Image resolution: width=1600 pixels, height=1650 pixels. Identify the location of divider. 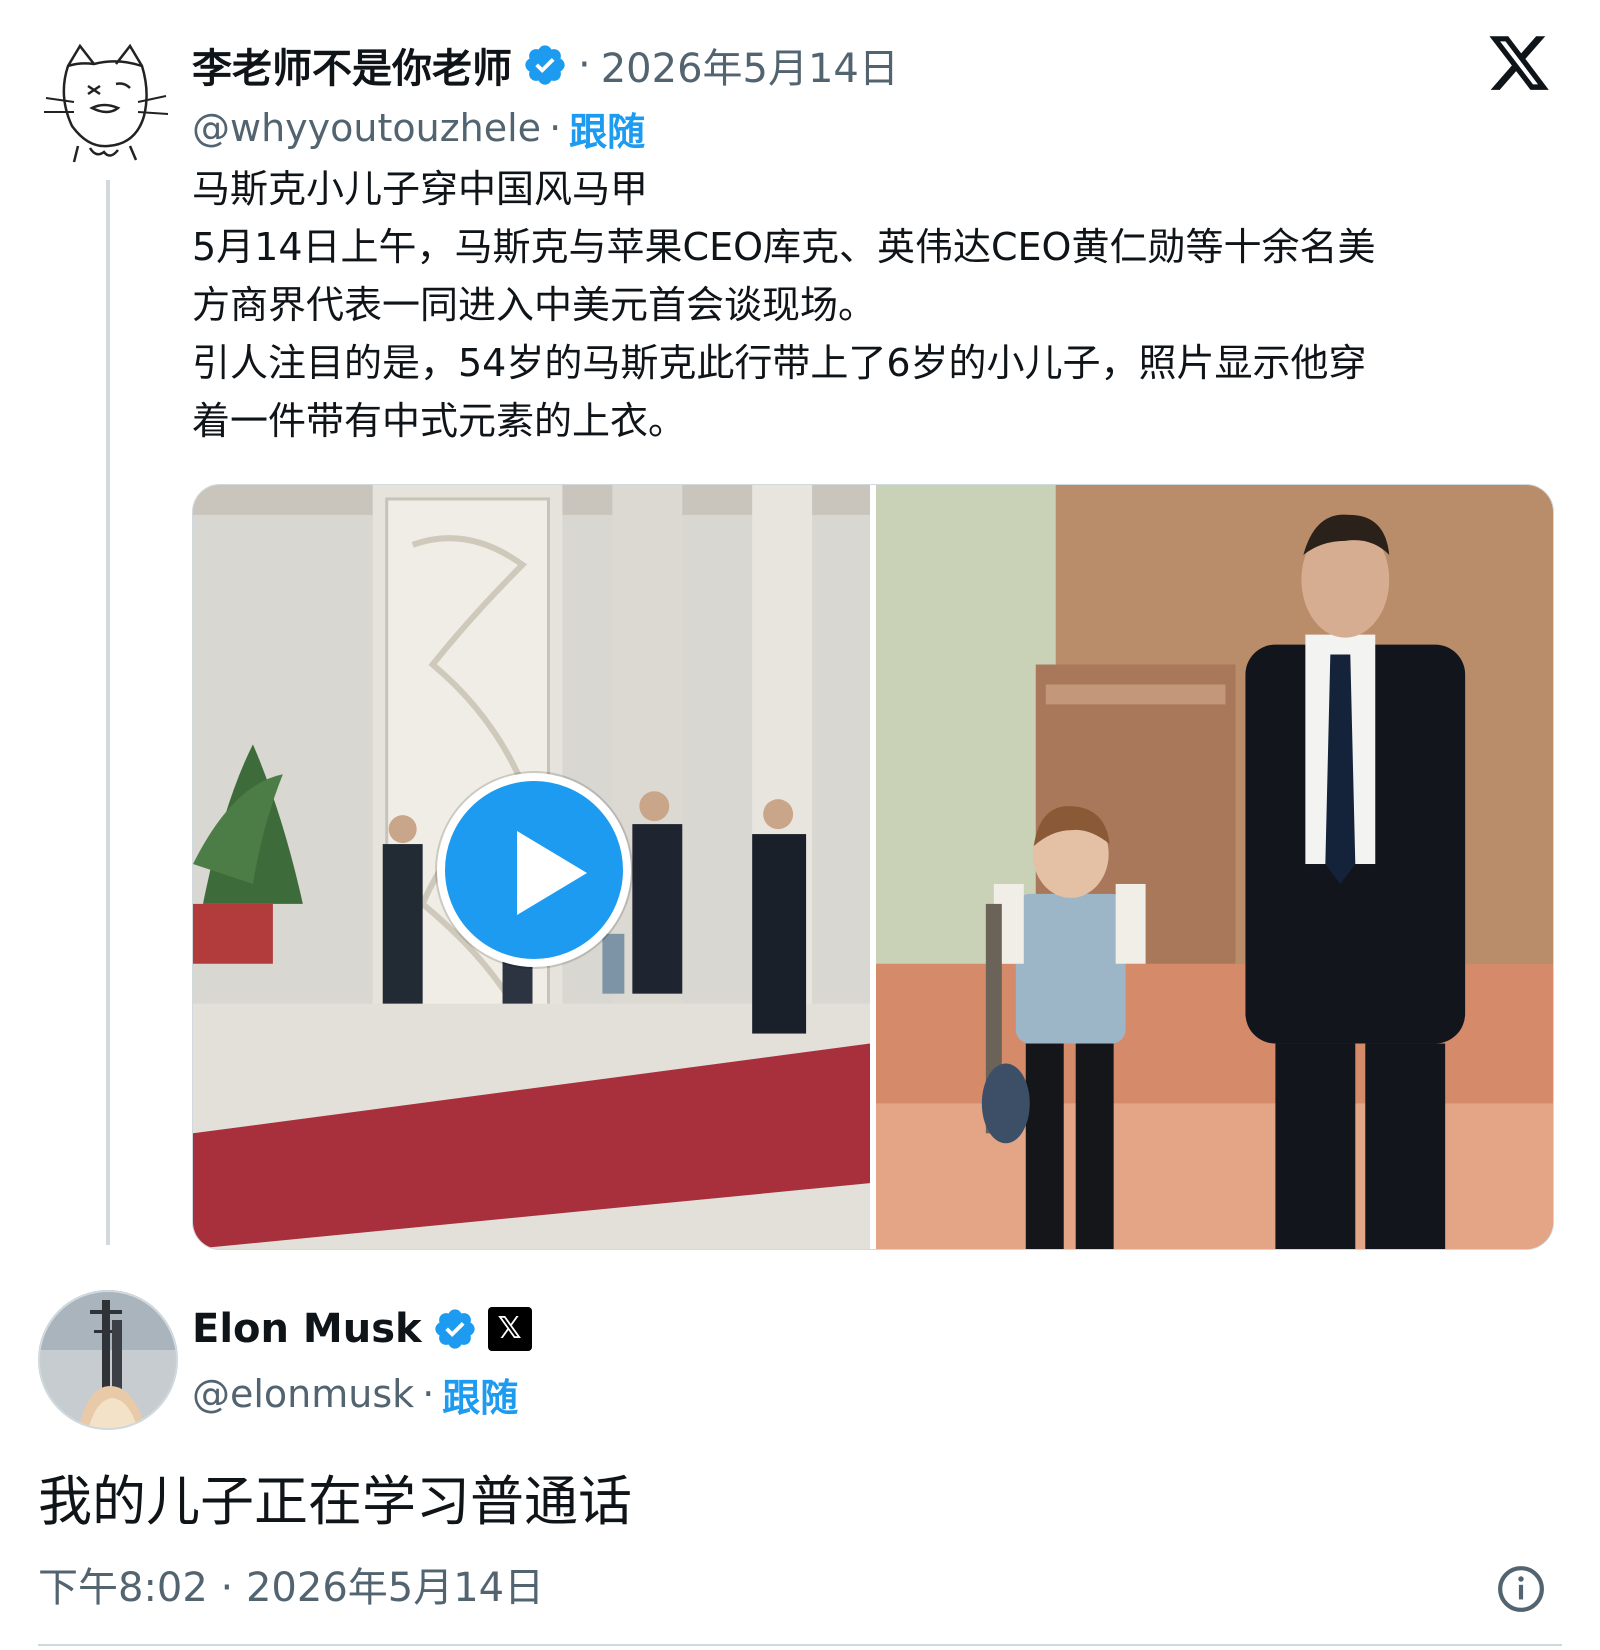
(800, 1645).